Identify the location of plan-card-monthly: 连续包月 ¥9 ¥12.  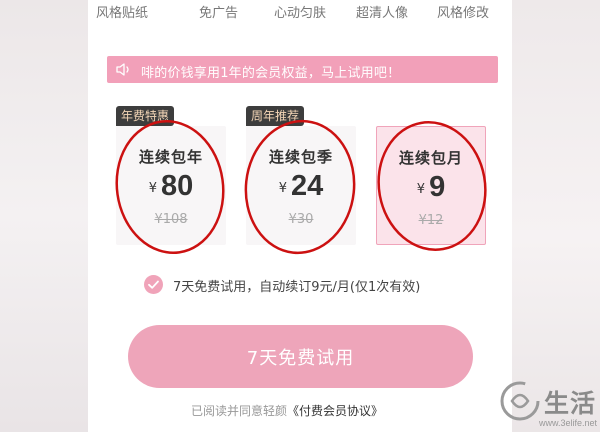
(431, 185).